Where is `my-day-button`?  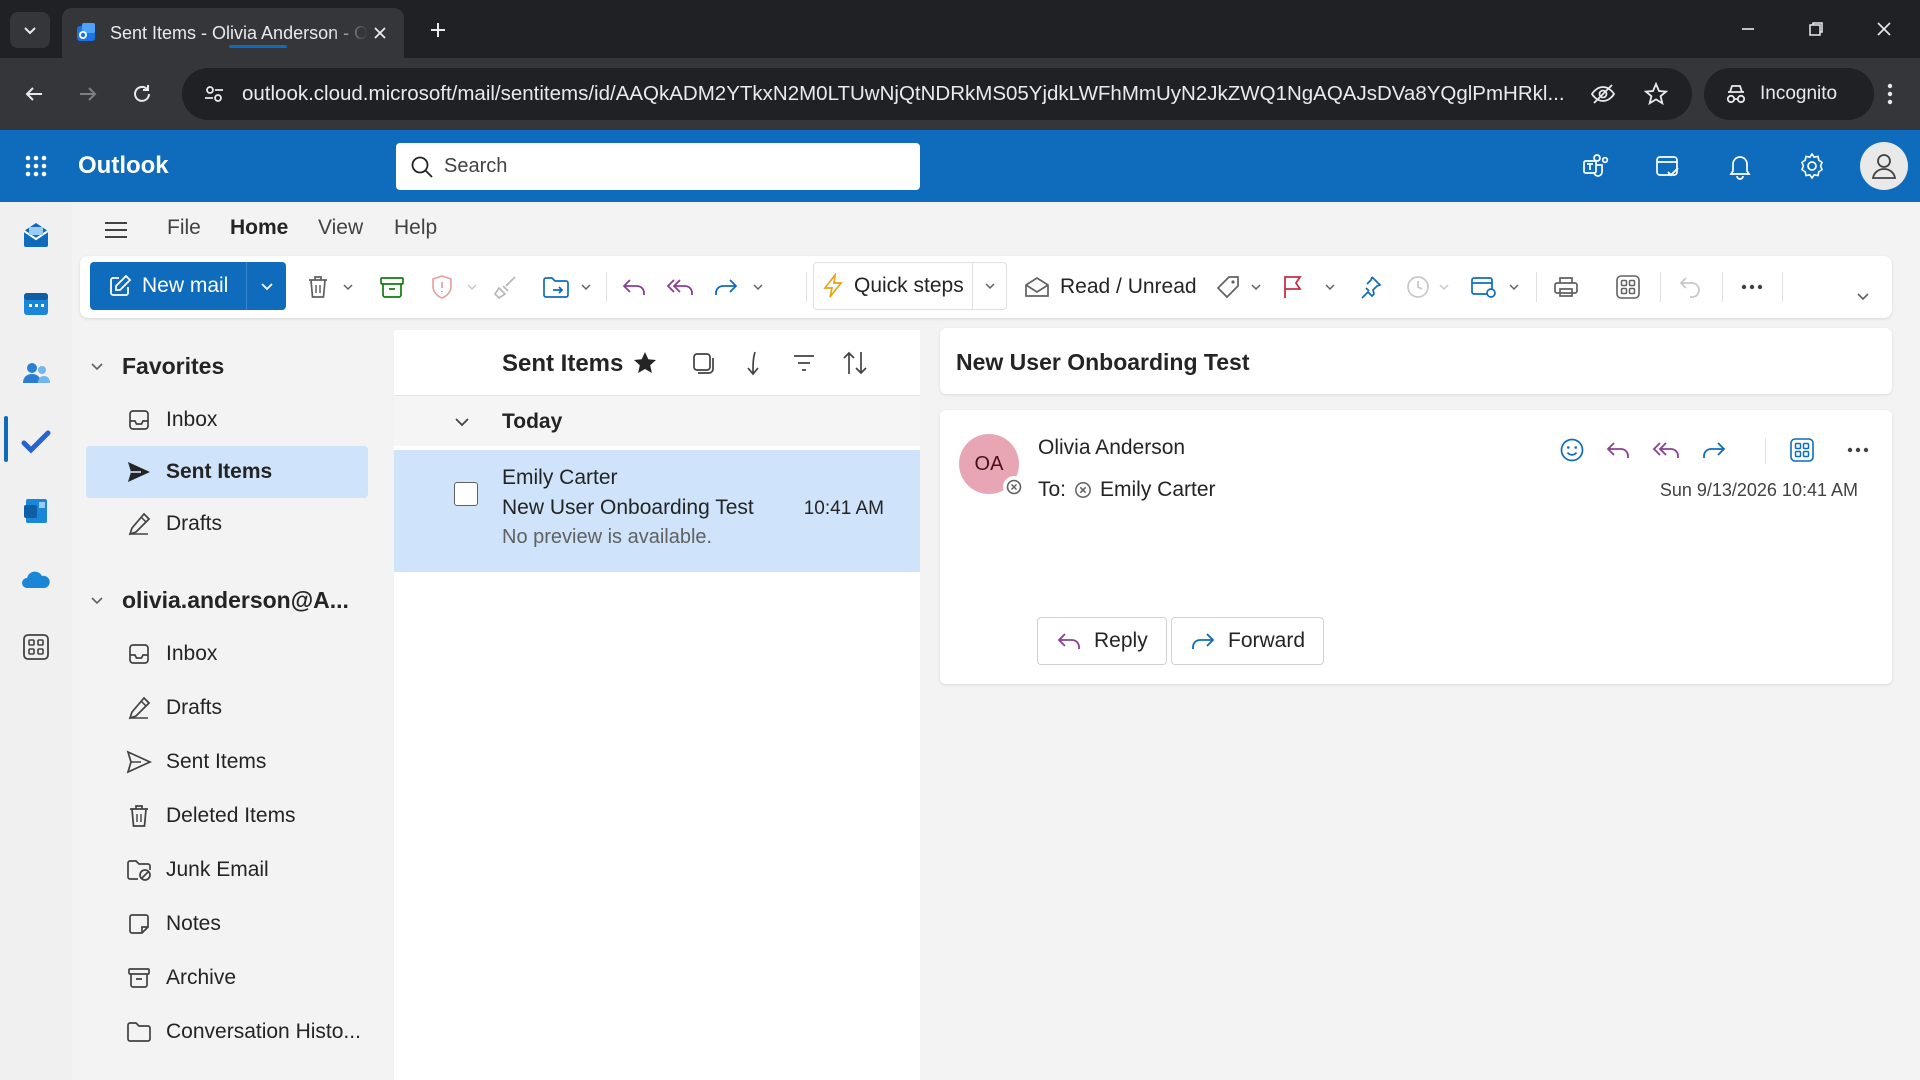 my-day-button is located at coordinates (1668, 166).